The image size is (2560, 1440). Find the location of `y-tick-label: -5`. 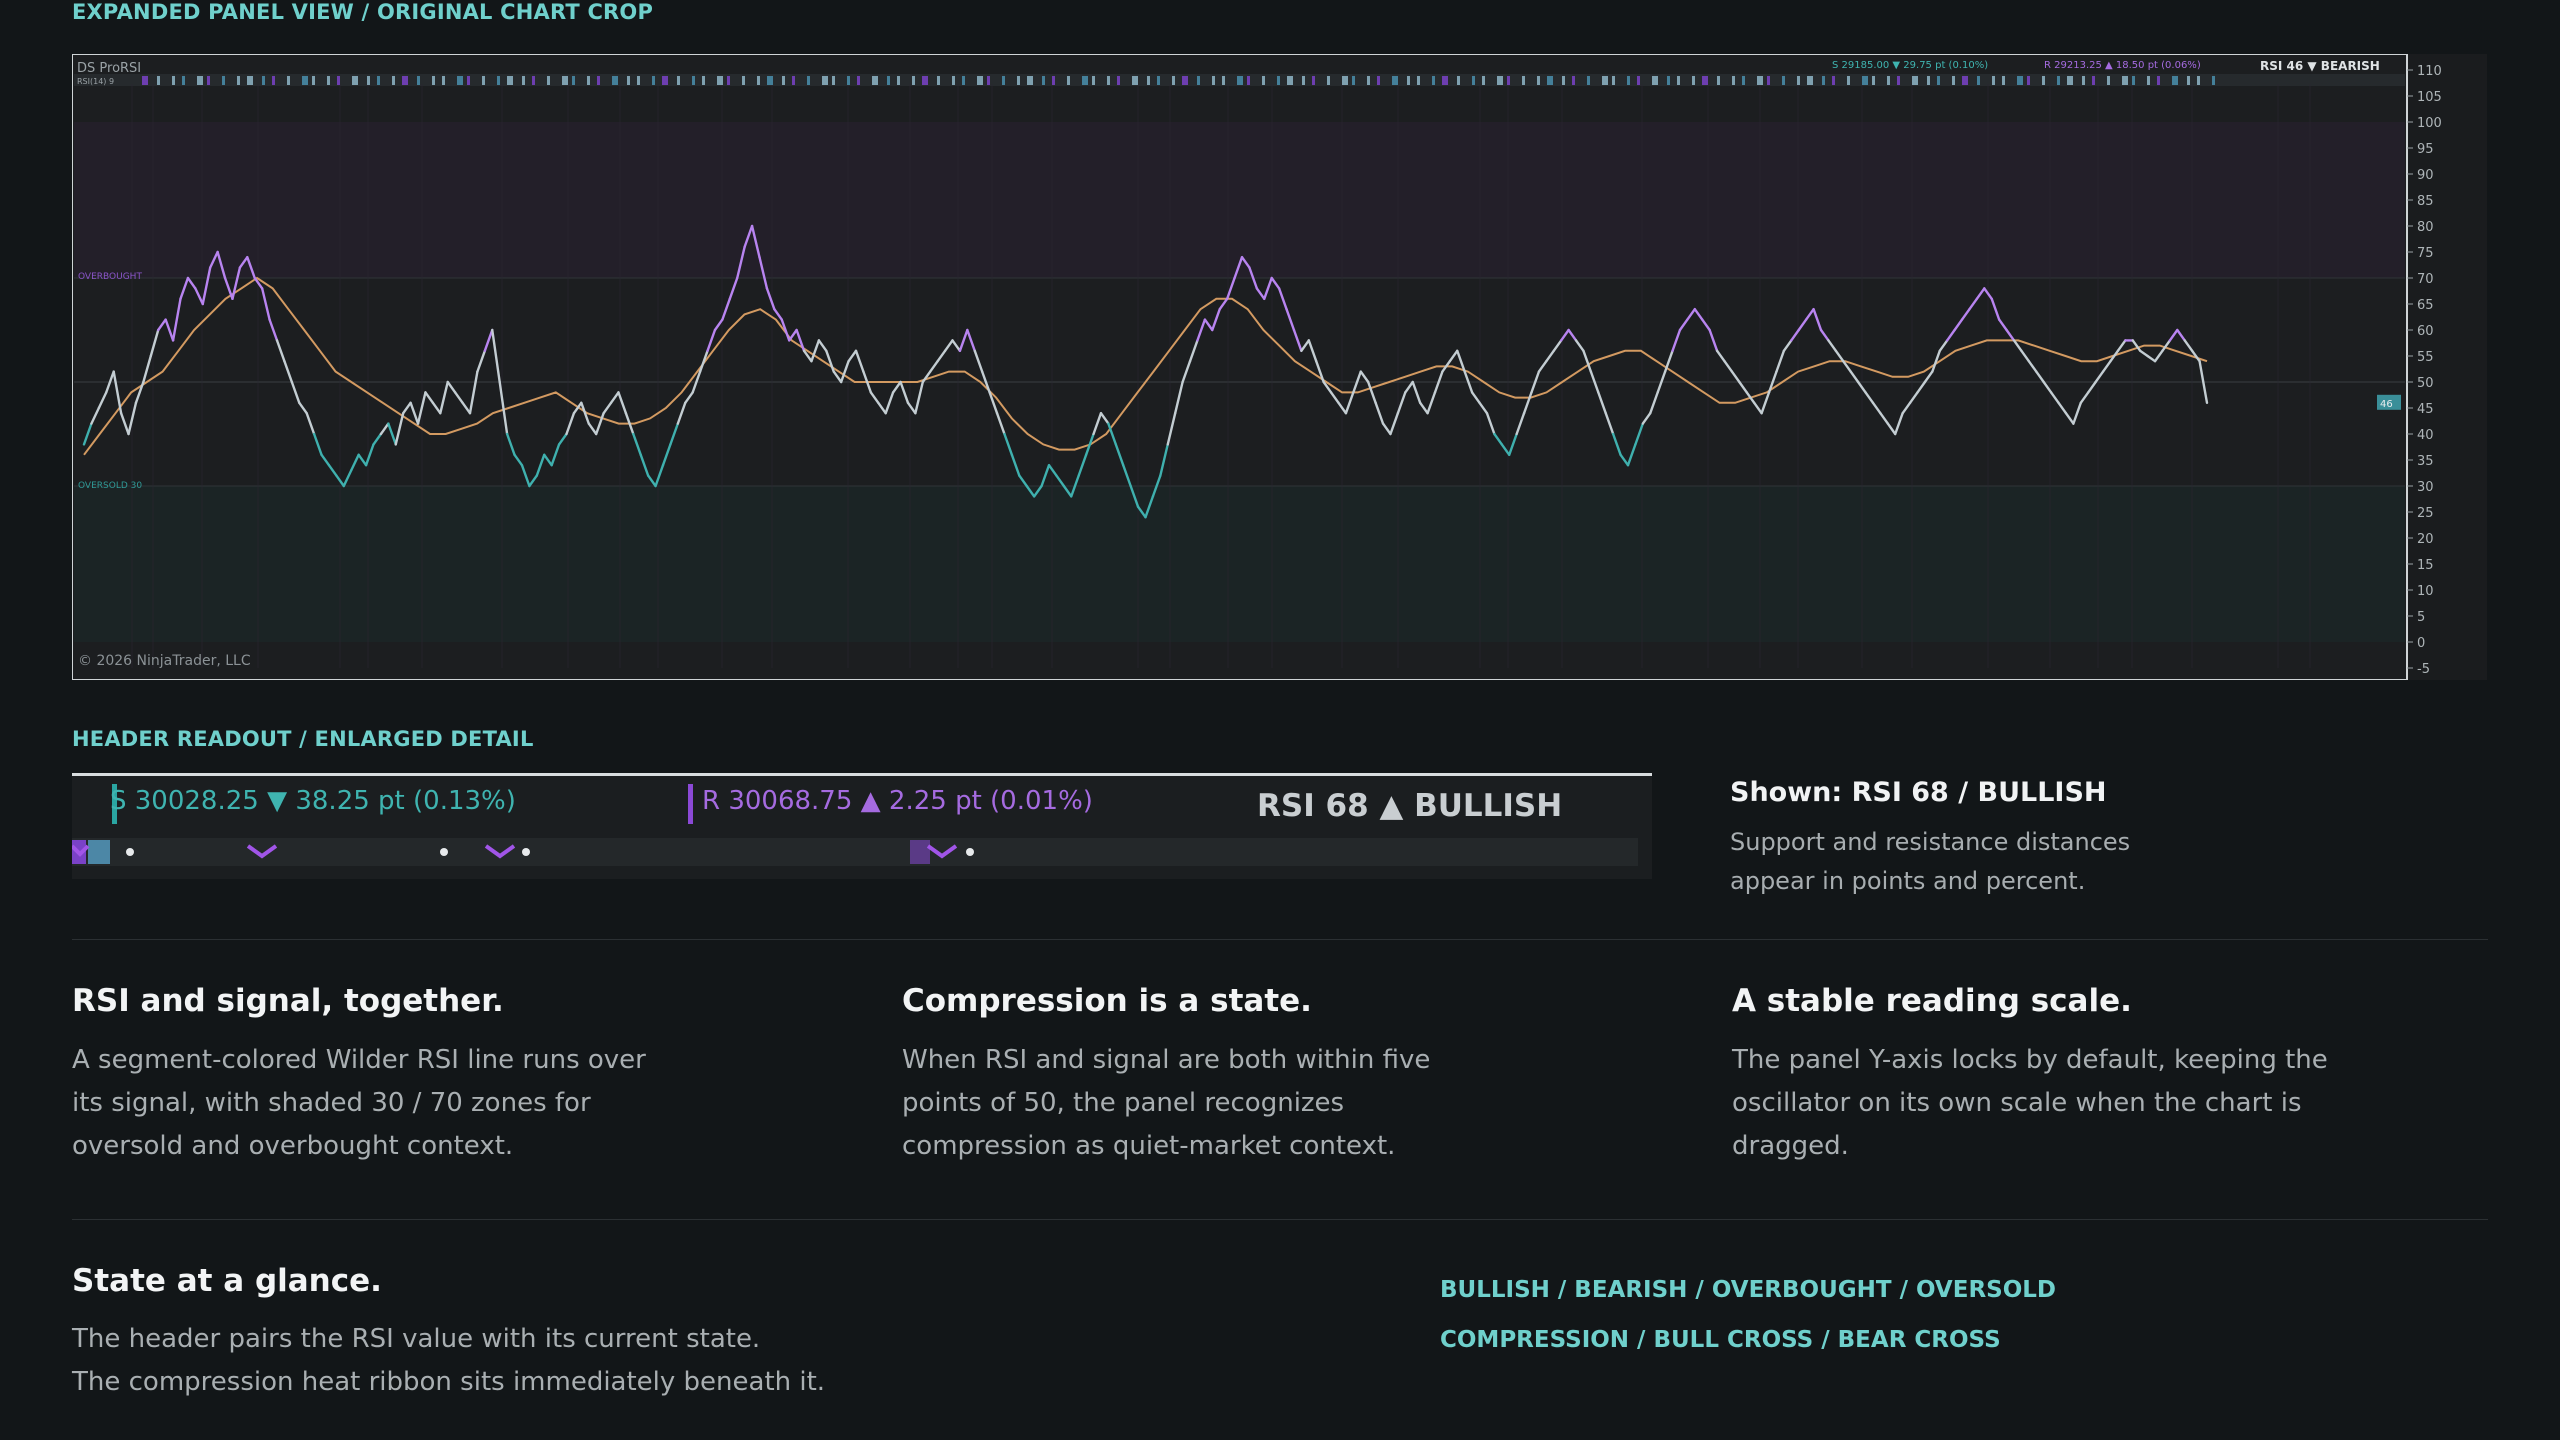

y-tick-label: -5 is located at coordinates (2423, 669).